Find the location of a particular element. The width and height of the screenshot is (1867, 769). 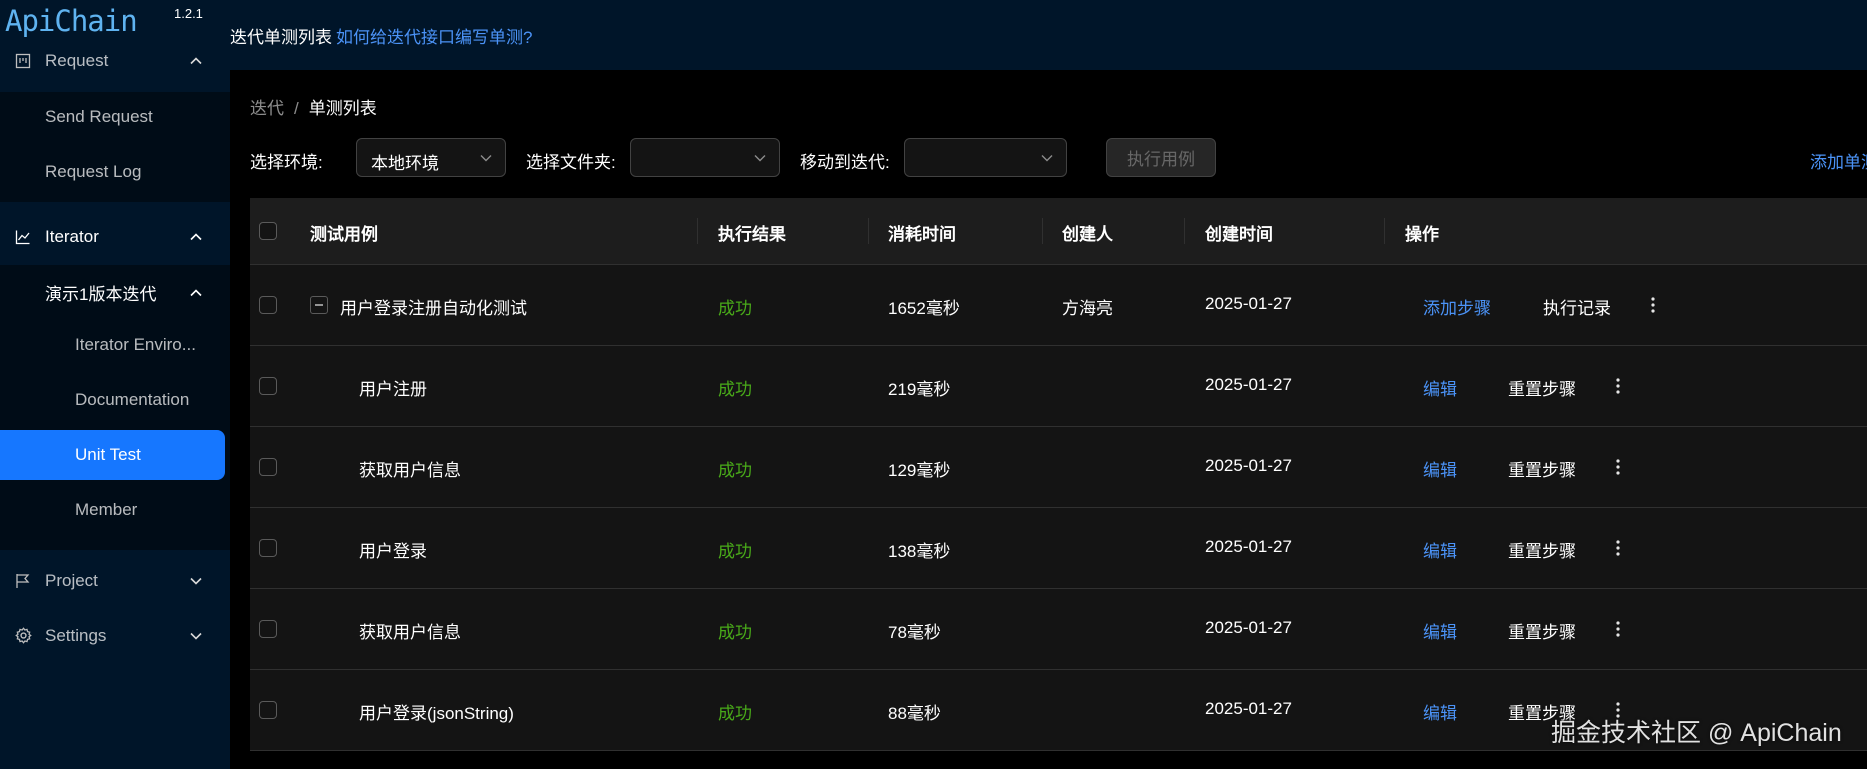

table-header: 测试用例 执行结果 消耗时间 创建人 创建时间 操作 is located at coordinates (1058, 231).